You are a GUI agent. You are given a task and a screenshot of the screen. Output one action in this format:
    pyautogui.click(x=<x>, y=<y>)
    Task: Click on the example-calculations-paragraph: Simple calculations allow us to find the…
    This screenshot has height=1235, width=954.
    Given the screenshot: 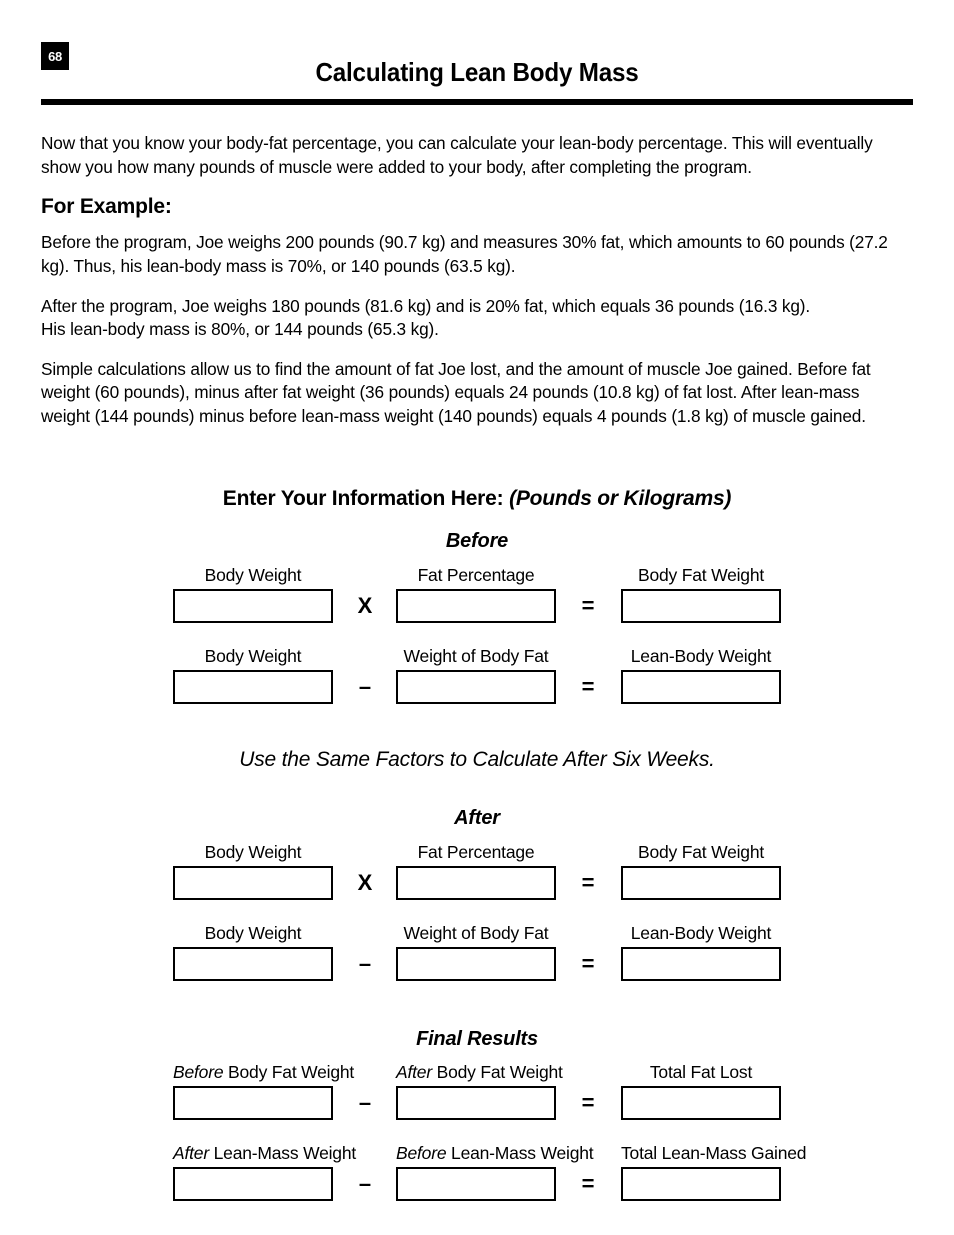 What is the action you would take?
    pyautogui.click(x=456, y=392)
    